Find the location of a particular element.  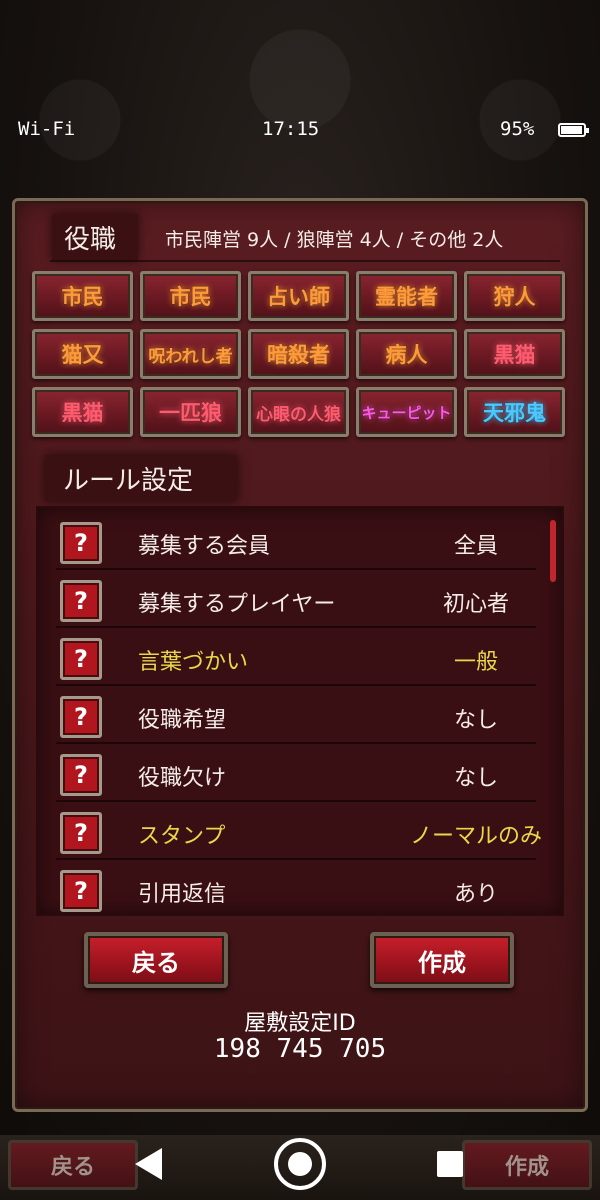

rule-label: 役職欠け is located at coordinates (182, 778).